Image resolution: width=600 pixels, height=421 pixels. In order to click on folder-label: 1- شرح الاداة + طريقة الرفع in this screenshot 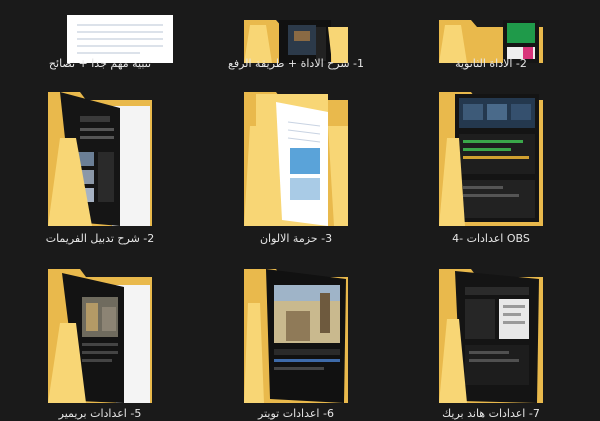, I will do `click(296, 63)`.